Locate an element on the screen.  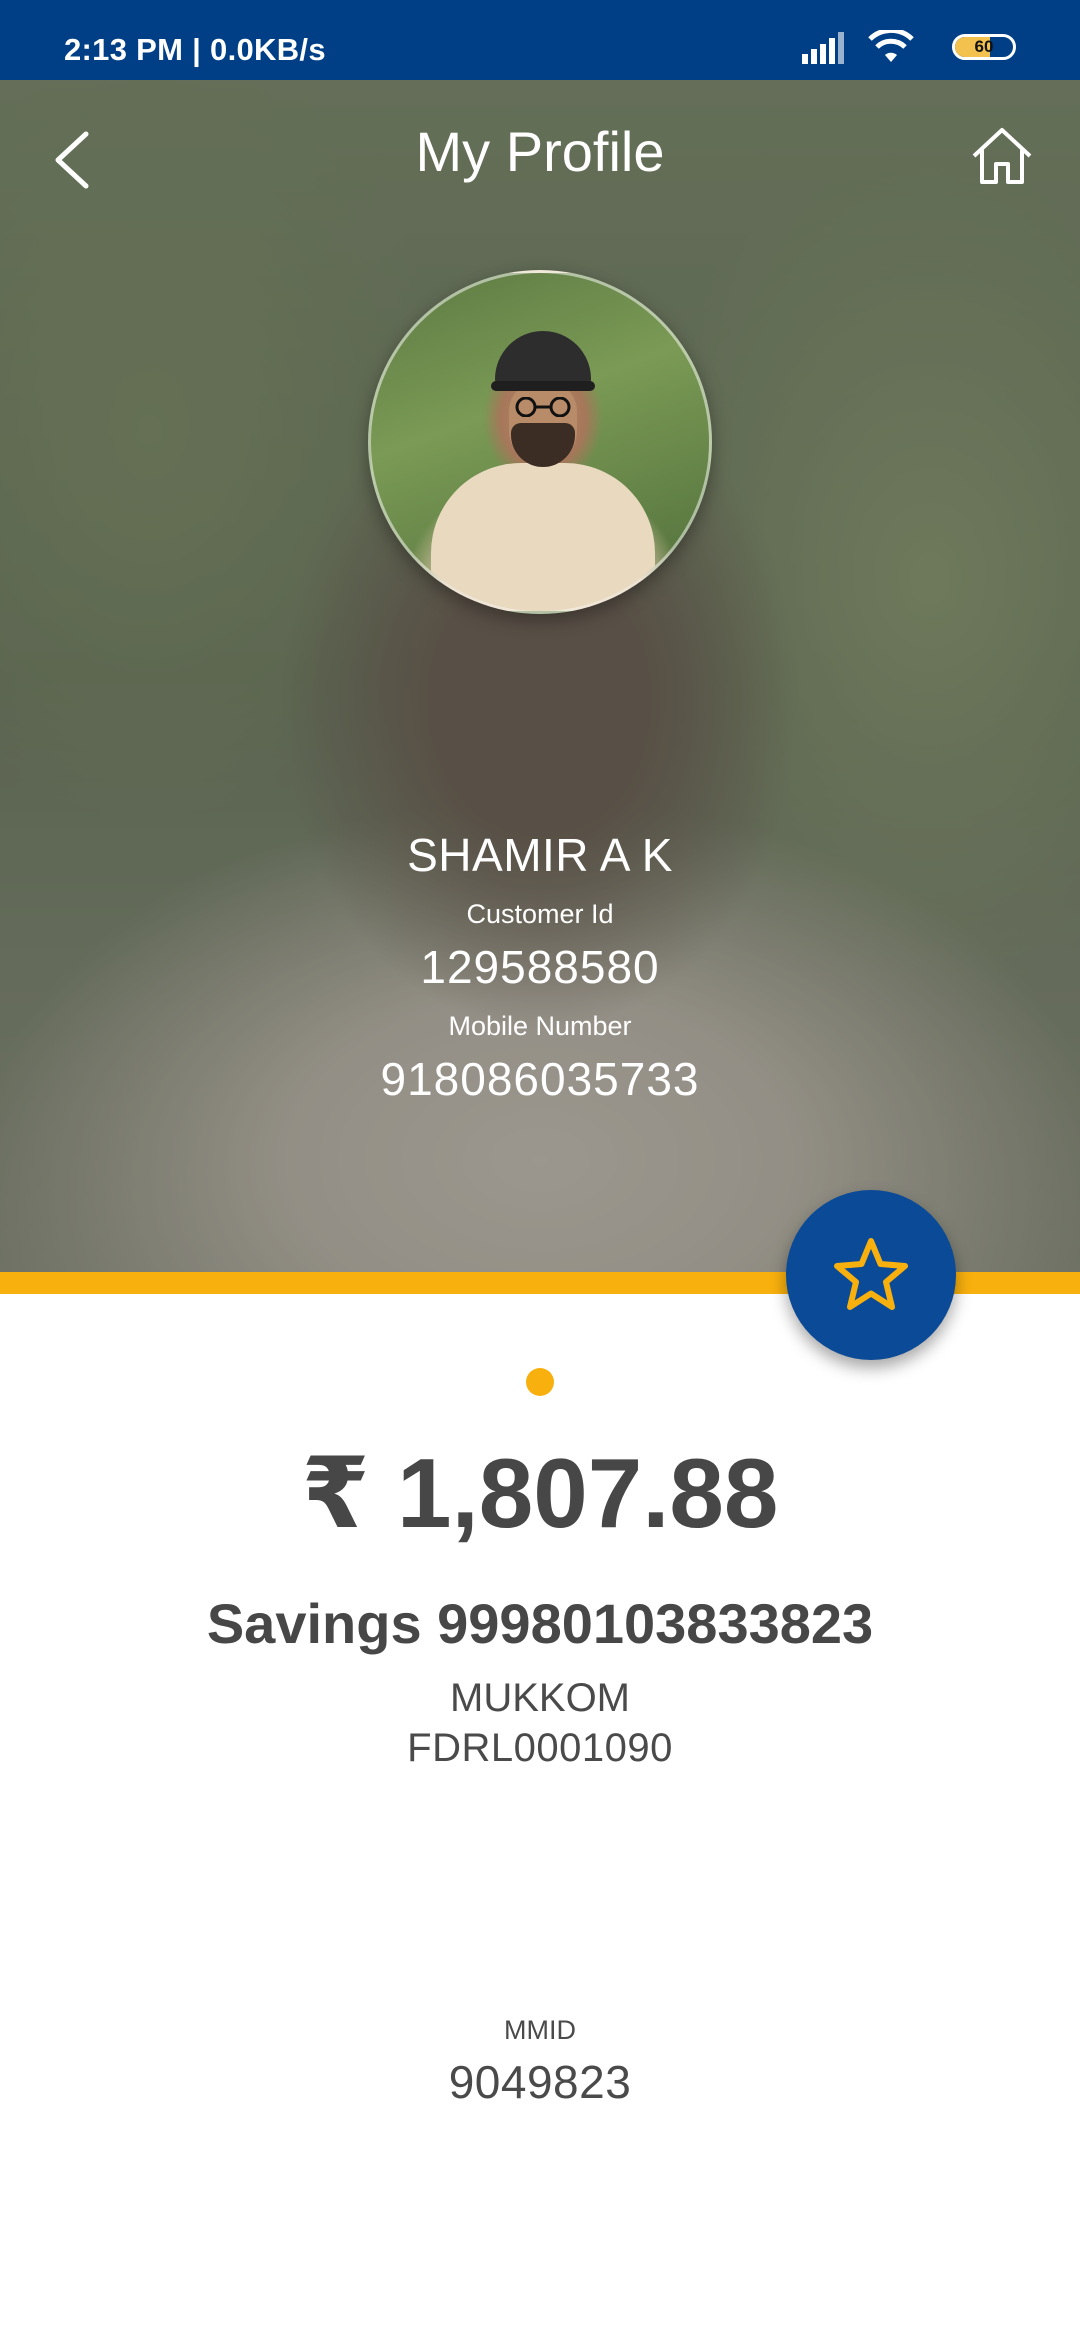
battery-level: 60 is located at coordinates (984, 46).